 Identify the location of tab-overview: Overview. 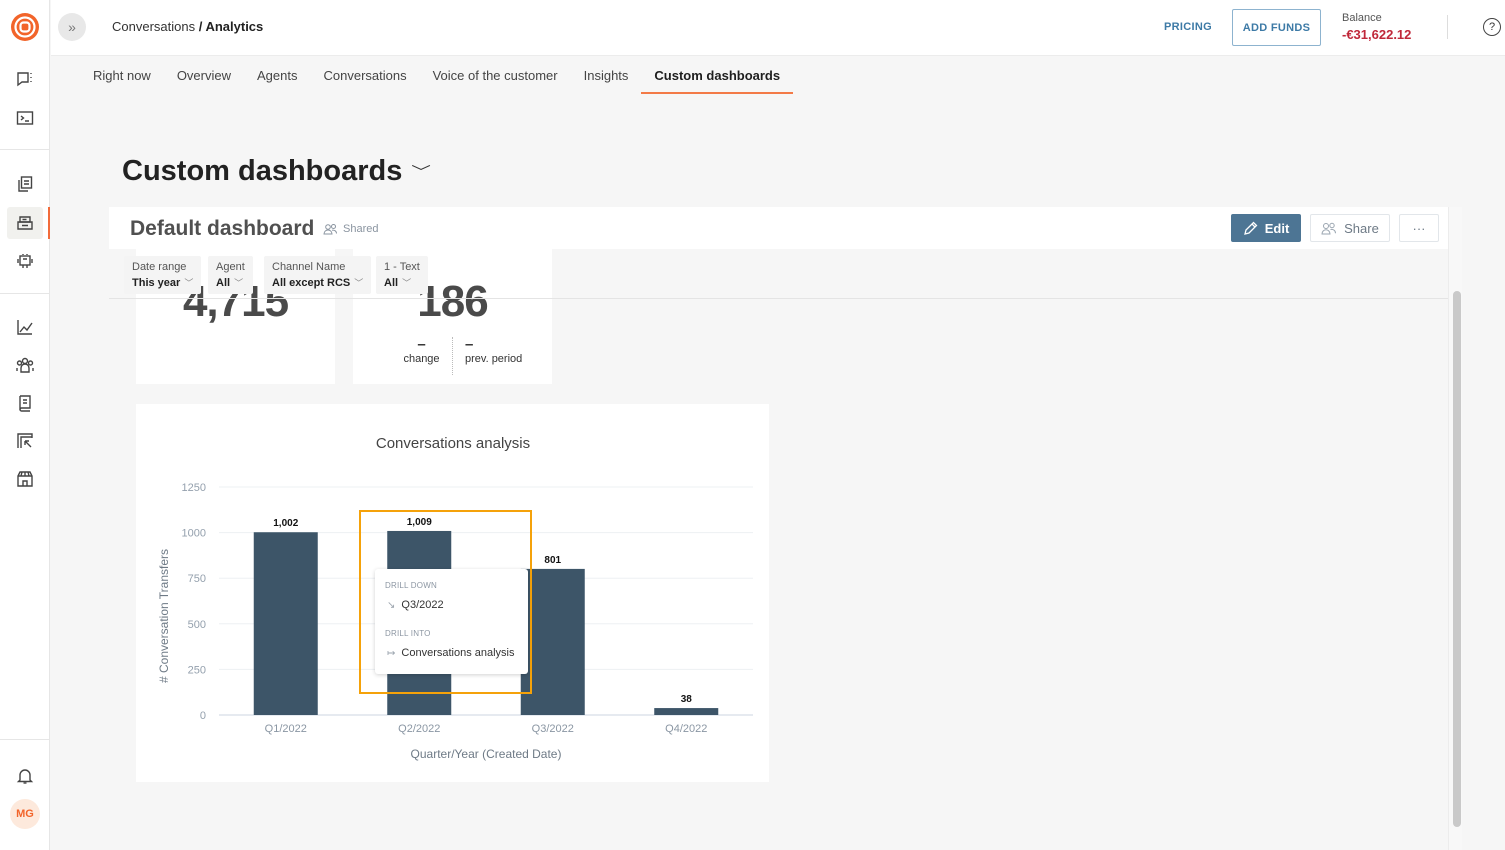
(204, 75).